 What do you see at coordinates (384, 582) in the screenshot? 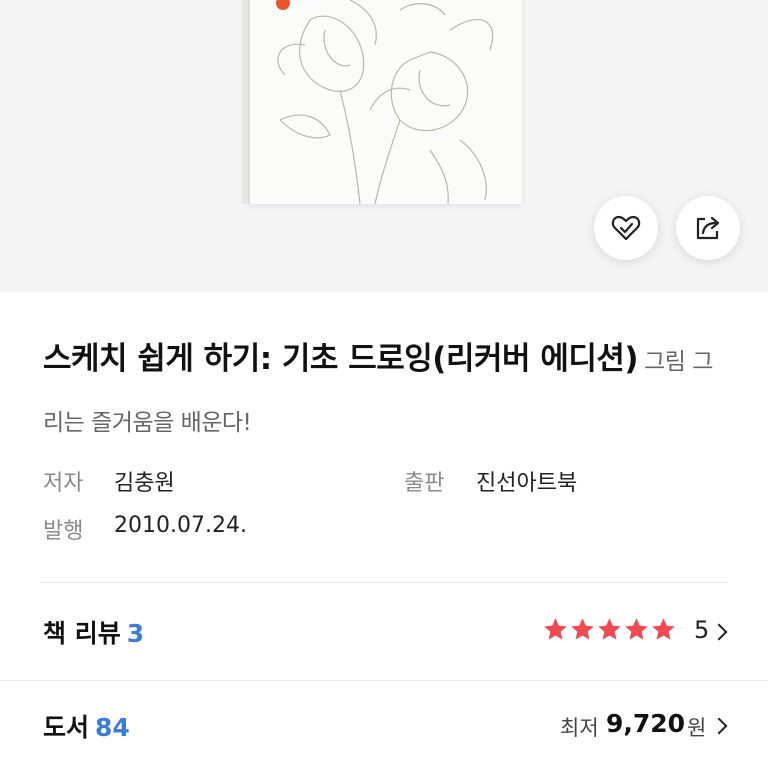
I see `divider` at bounding box center [384, 582].